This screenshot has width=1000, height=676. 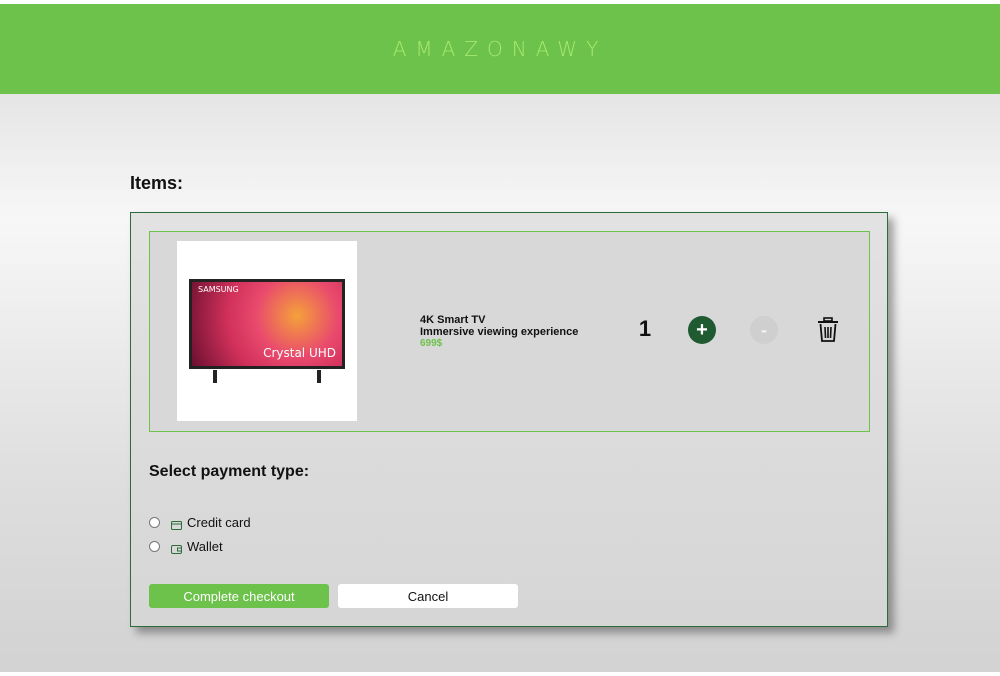 I want to click on wallet-radio, so click(x=154, y=546).